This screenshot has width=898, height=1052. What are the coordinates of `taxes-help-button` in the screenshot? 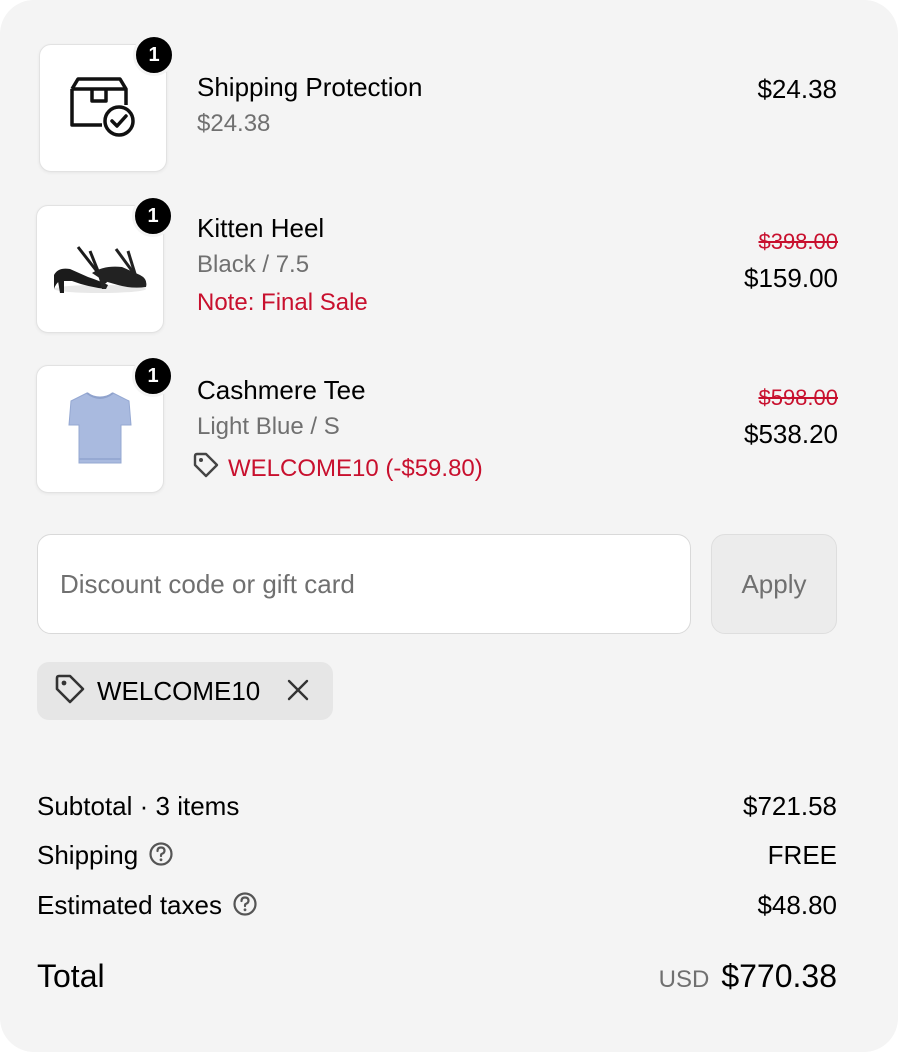 It's located at (245, 905).